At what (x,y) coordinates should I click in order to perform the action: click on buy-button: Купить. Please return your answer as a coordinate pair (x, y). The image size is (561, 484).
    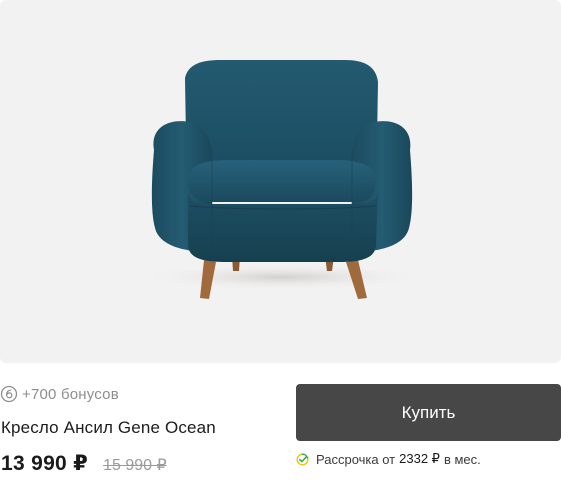
    Looking at the image, I should click on (428, 412).